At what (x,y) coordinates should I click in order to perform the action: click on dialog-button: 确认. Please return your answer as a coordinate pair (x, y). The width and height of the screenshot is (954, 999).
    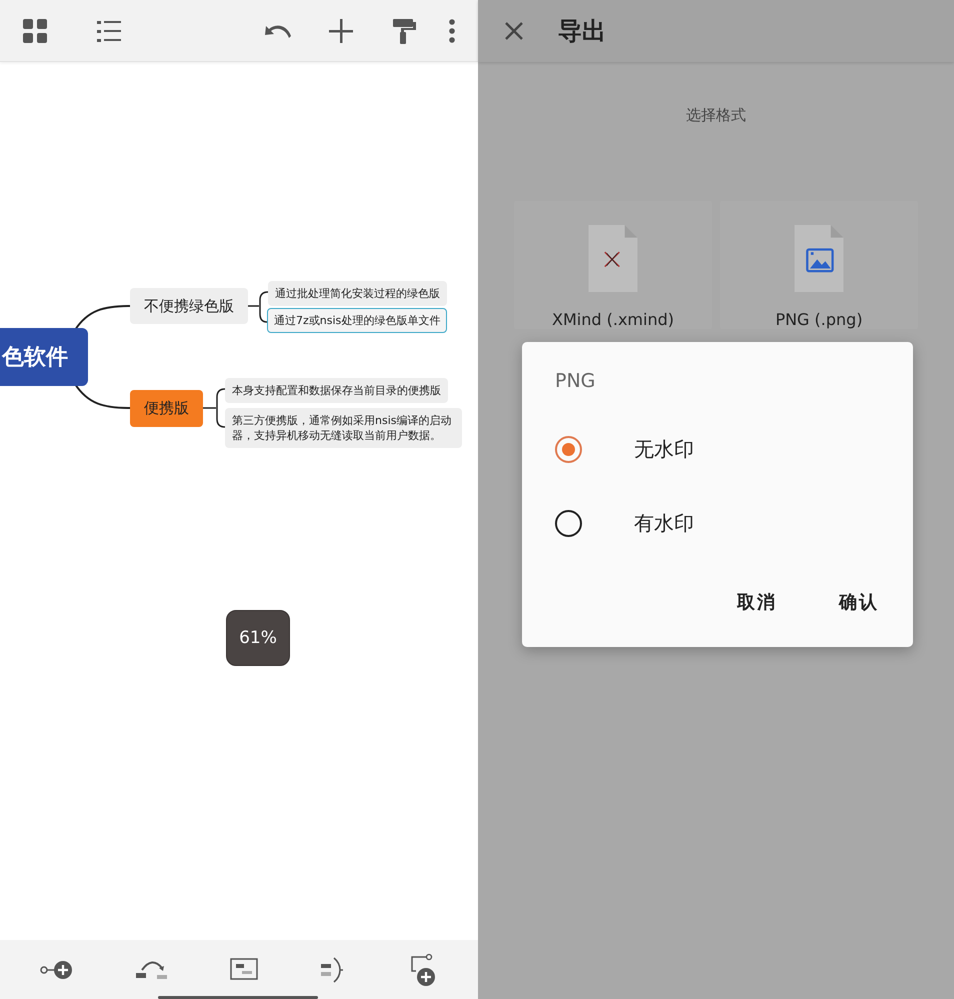
    Looking at the image, I should click on (859, 602).